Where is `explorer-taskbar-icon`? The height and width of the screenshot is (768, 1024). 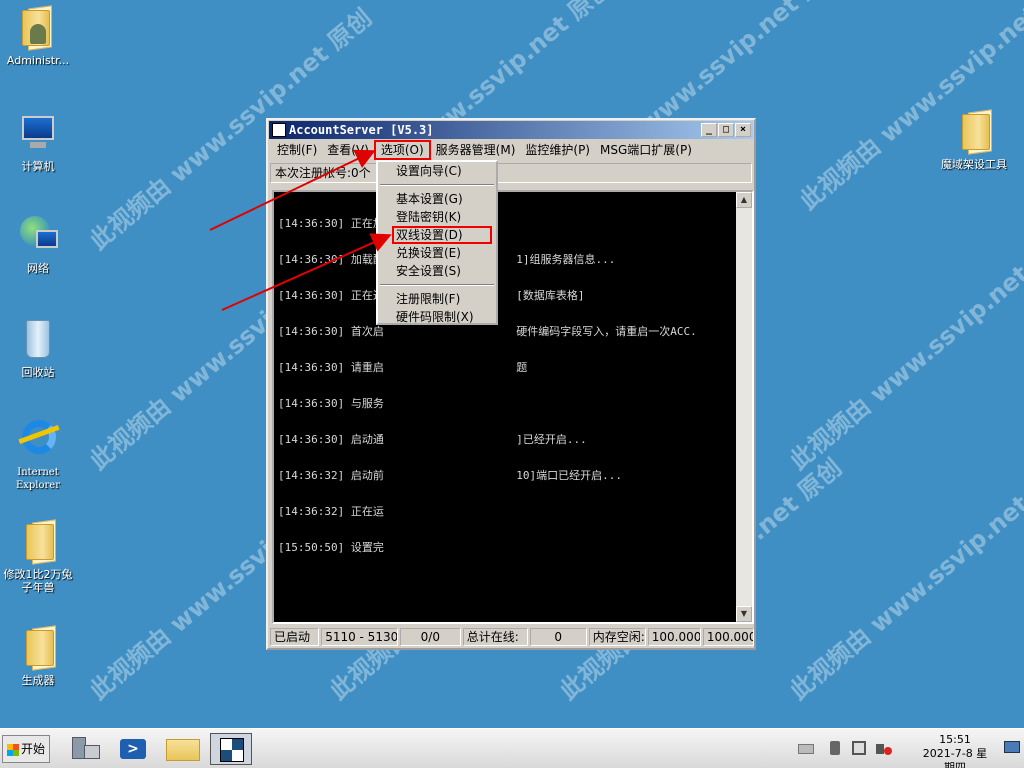 explorer-taskbar-icon is located at coordinates (183, 749).